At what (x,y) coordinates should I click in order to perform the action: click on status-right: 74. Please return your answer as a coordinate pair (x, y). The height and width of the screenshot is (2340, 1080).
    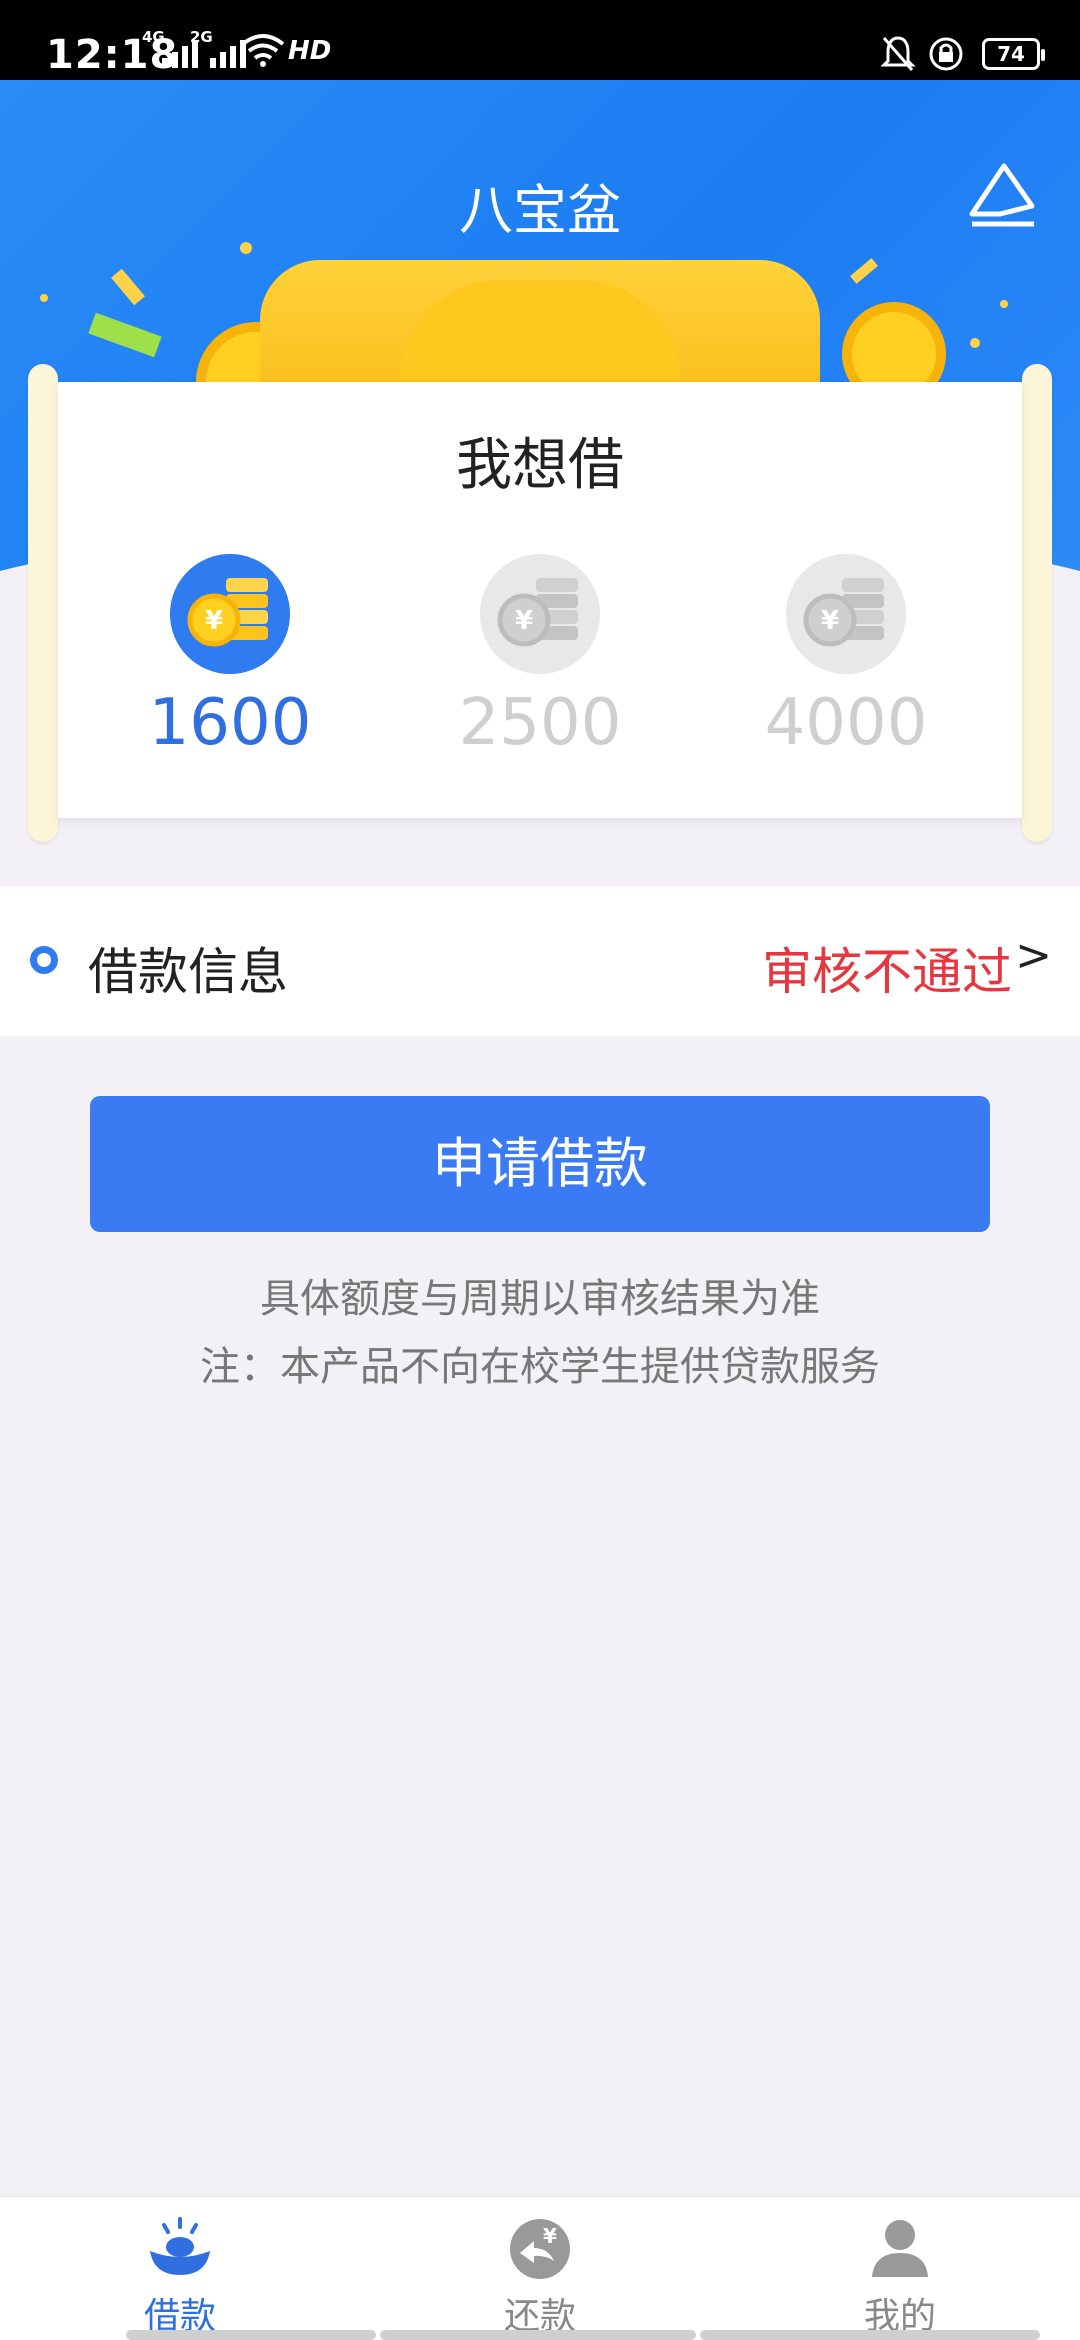
    Looking at the image, I should click on (962, 54).